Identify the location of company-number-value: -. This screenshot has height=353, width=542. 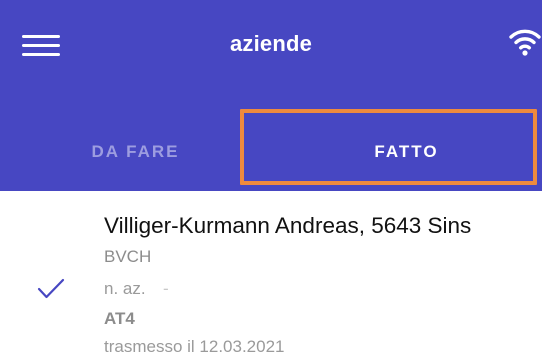
(166, 288).